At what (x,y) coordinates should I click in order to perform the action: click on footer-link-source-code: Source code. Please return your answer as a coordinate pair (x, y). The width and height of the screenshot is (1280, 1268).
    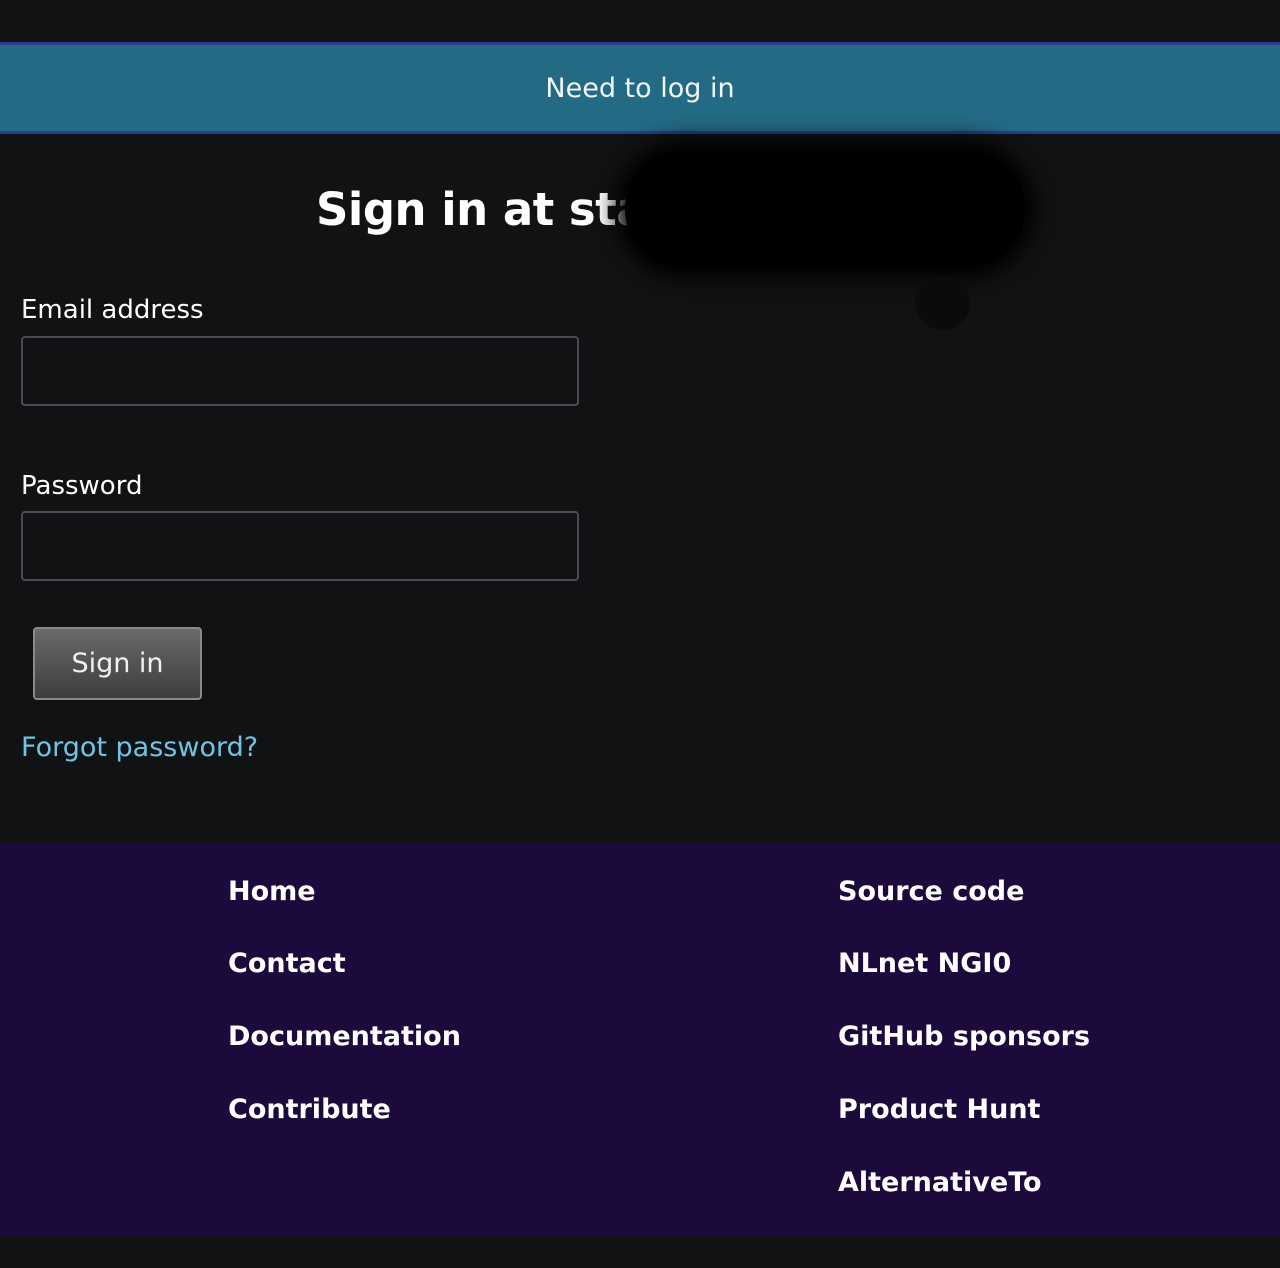
    Looking at the image, I should click on (931, 891).